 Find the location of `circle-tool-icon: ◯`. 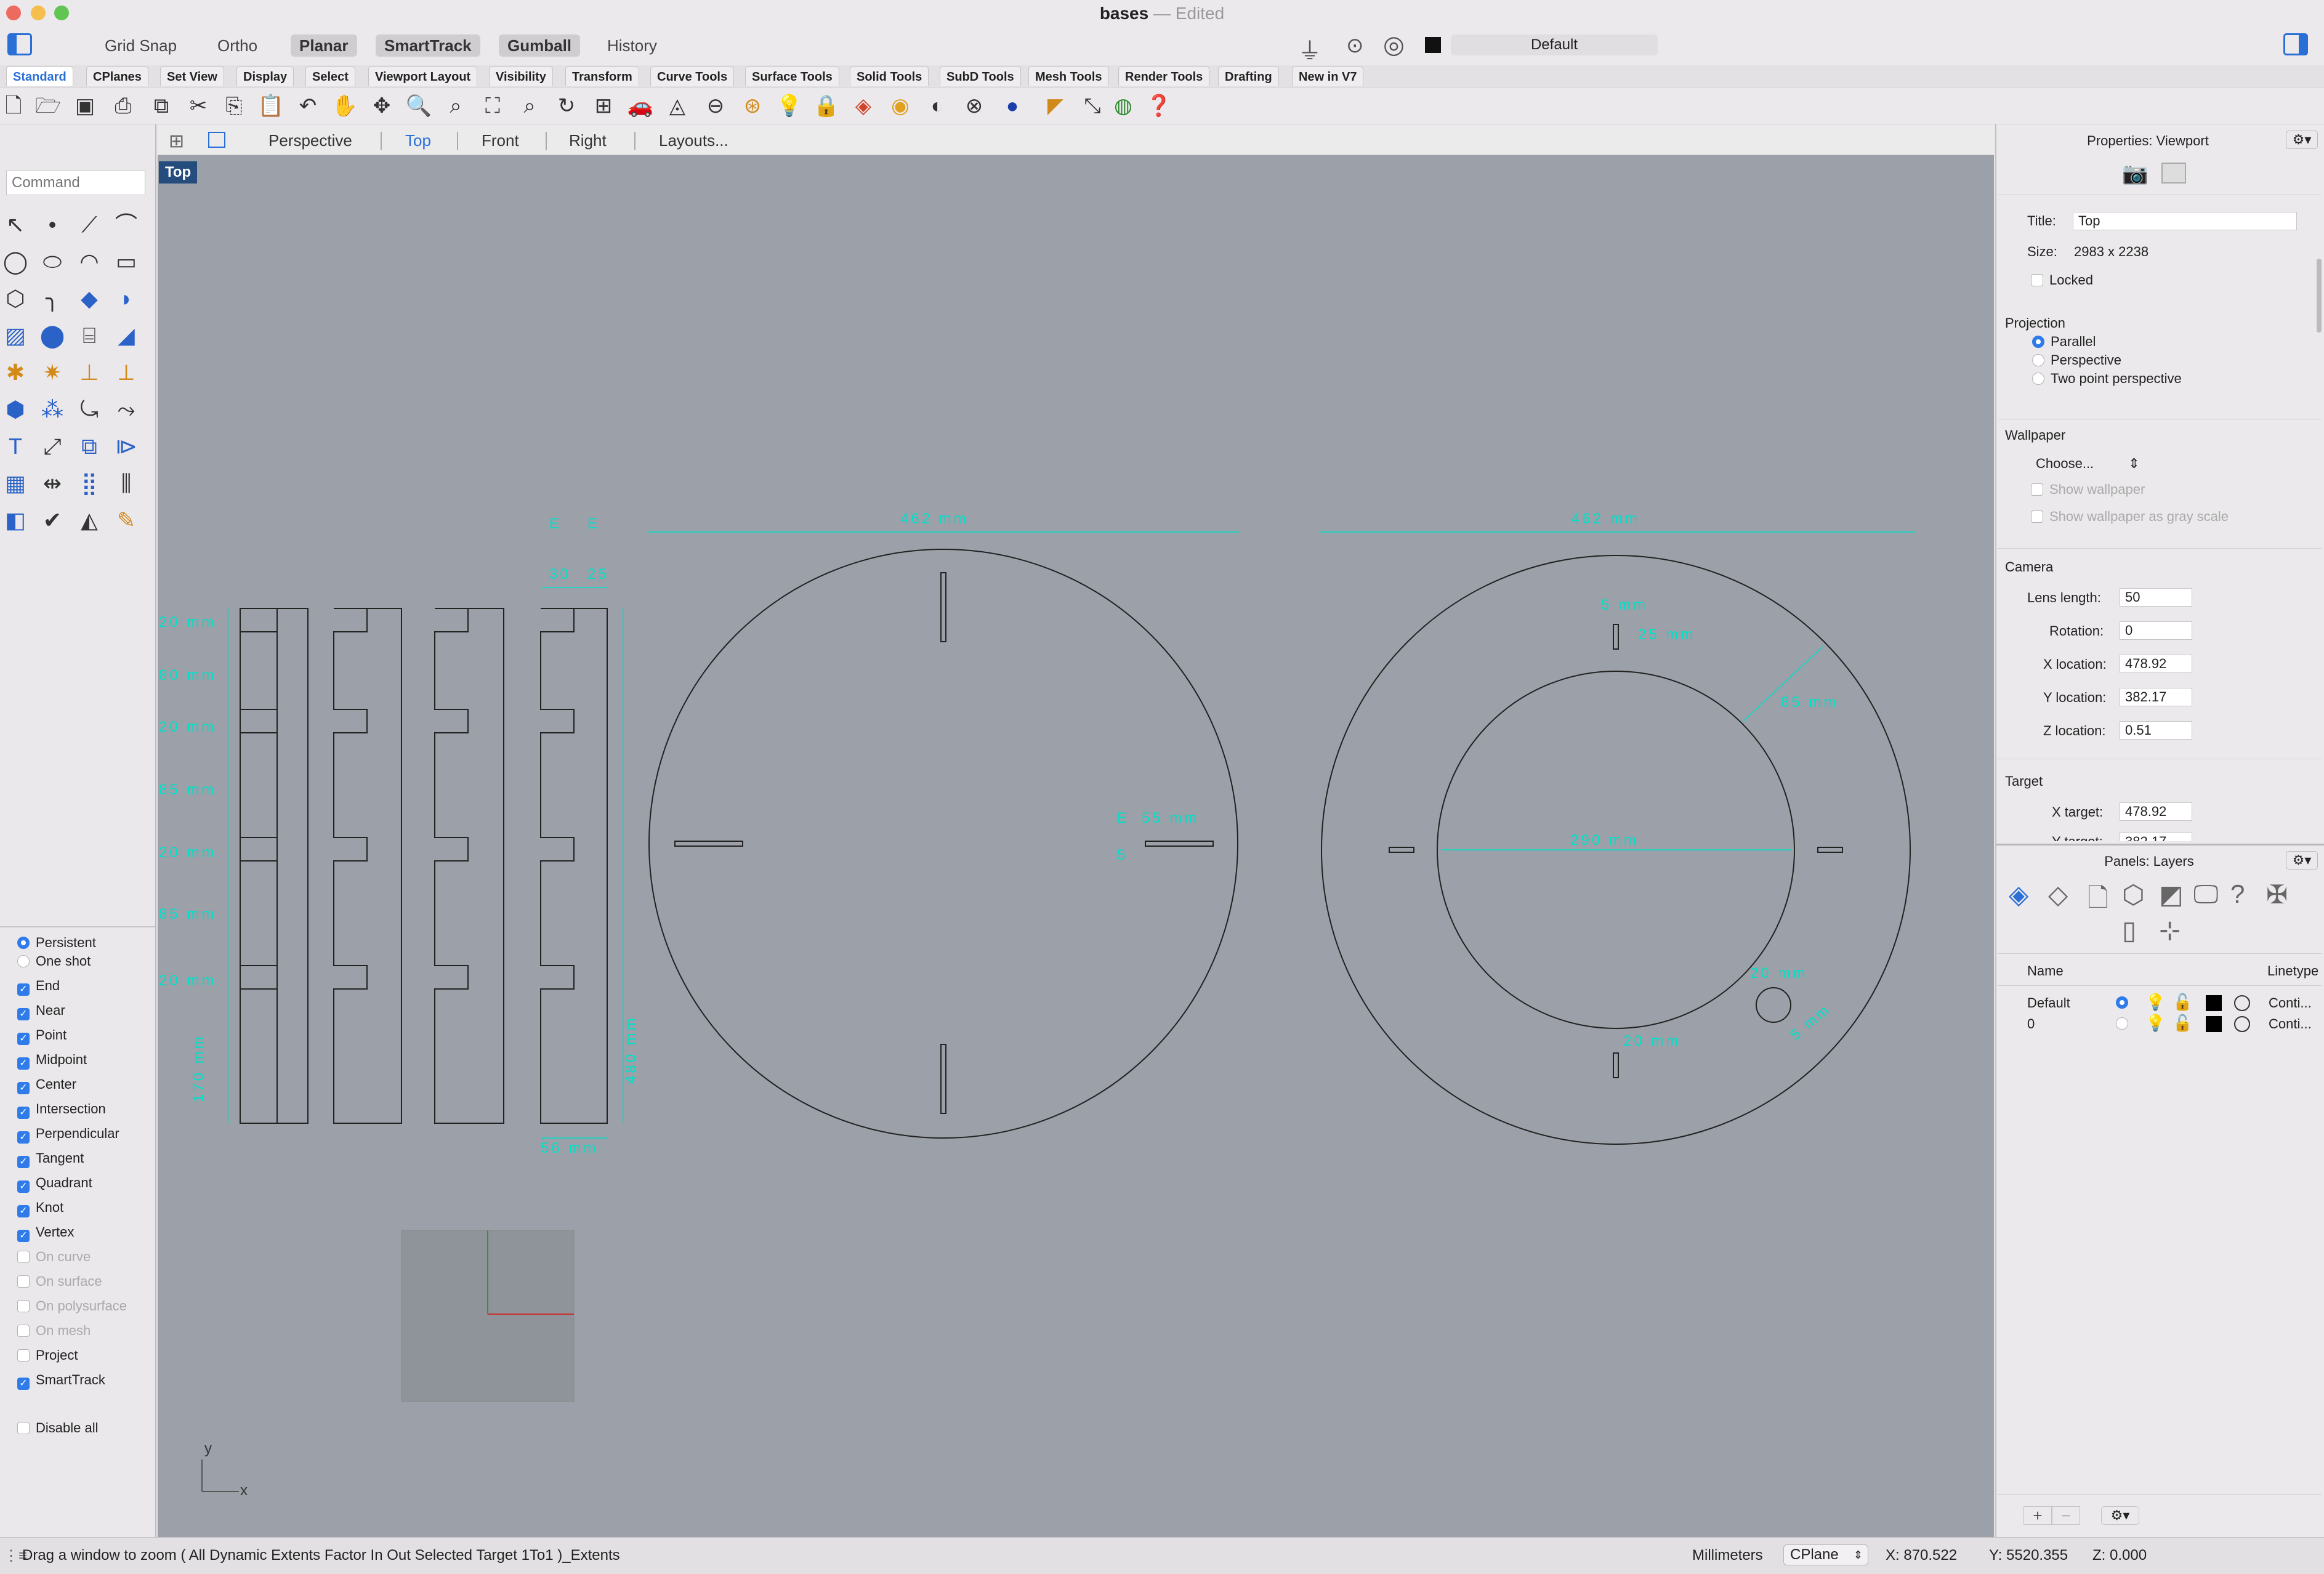

circle-tool-icon: ◯ is located at coordinates (15, 261).